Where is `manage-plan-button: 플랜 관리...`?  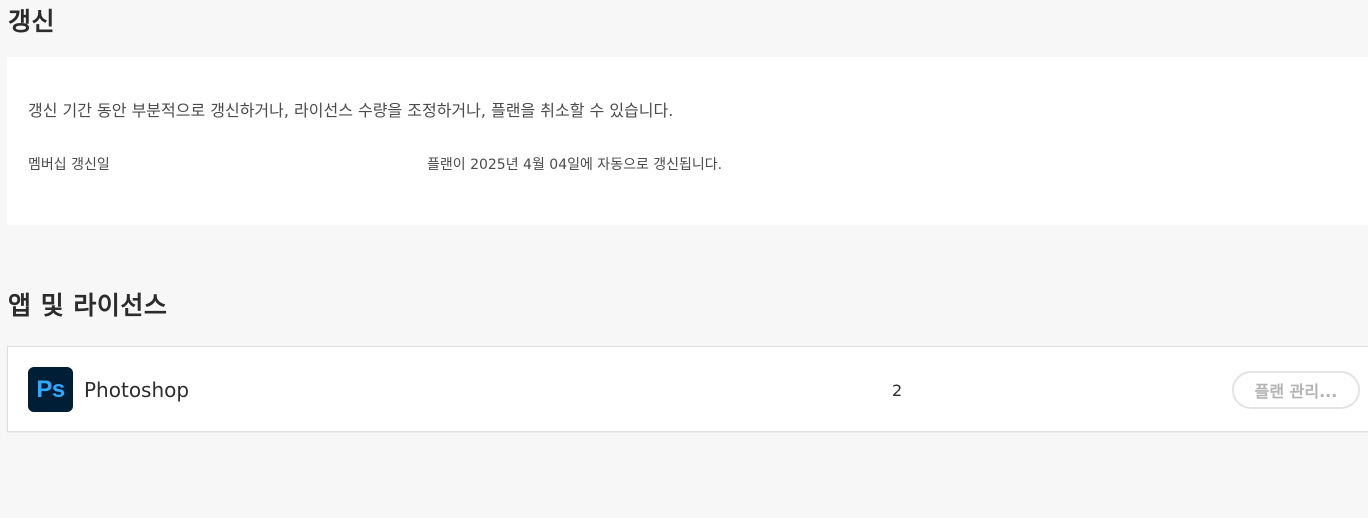 manage-plan-button: 플랜 관리... is located at coordinates (1296, 390).